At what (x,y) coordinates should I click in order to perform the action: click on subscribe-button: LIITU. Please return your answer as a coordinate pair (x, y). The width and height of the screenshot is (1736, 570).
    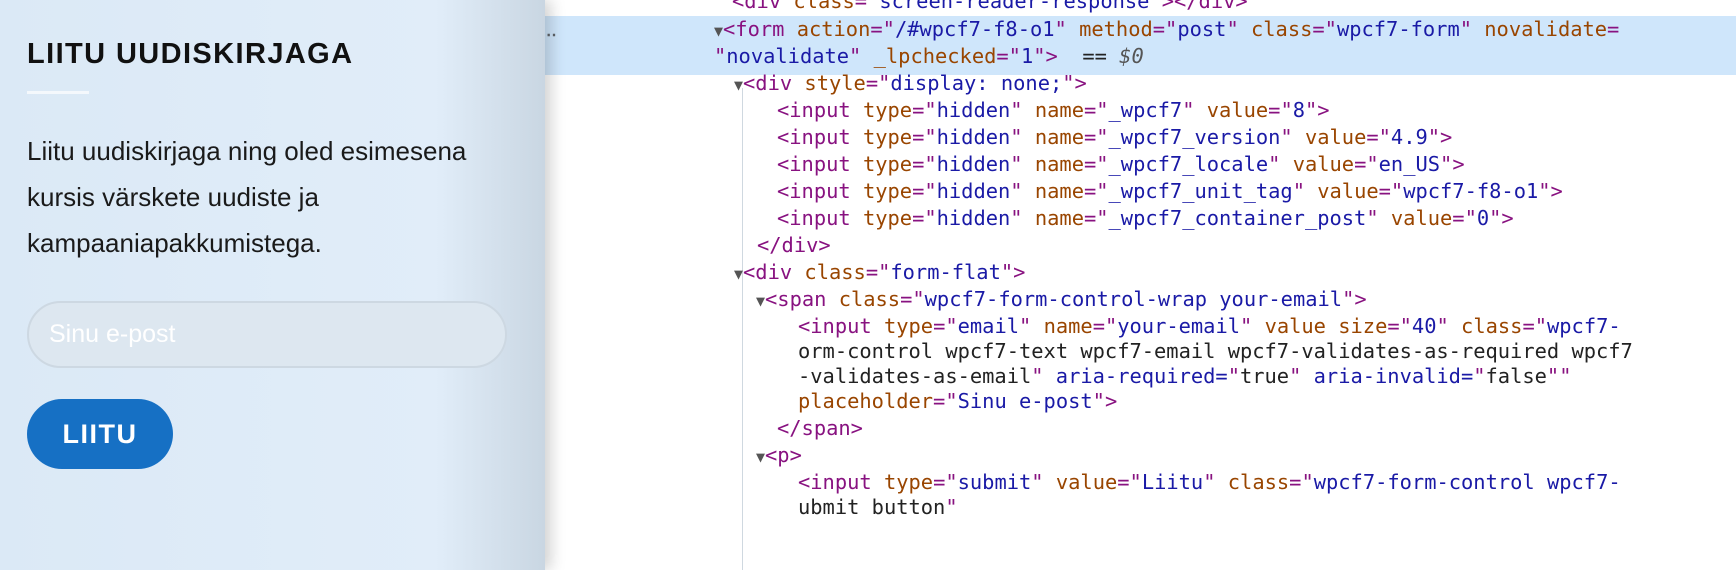
    Looking at the image, I should click on (100, 434).